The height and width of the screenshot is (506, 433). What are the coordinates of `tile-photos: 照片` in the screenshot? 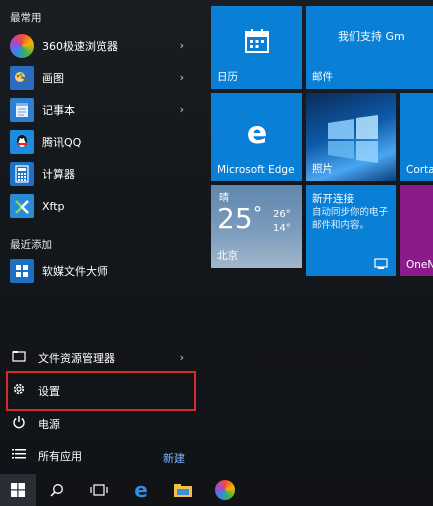 It's located at (351, 137).